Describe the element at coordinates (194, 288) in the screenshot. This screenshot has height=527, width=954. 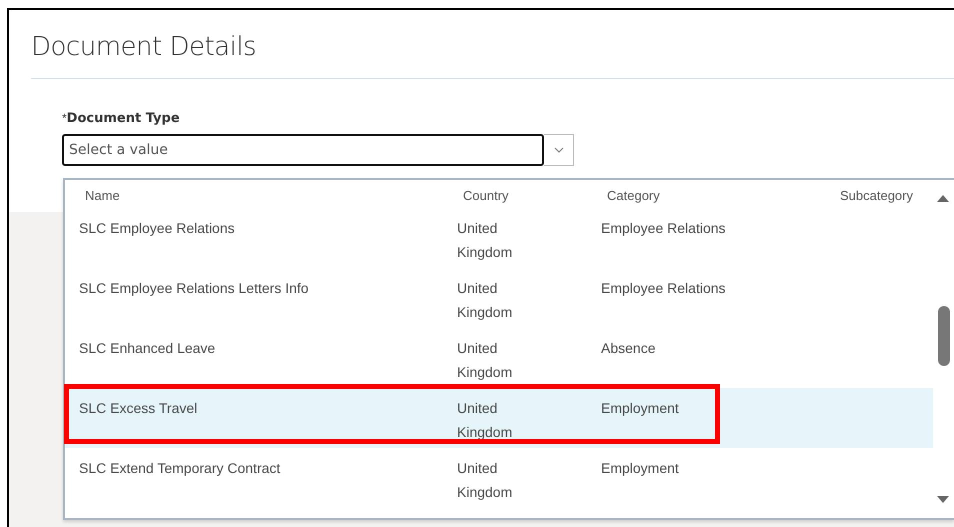
I see `name-cell-text: SLC Employee Relations Letters Info` at that location.